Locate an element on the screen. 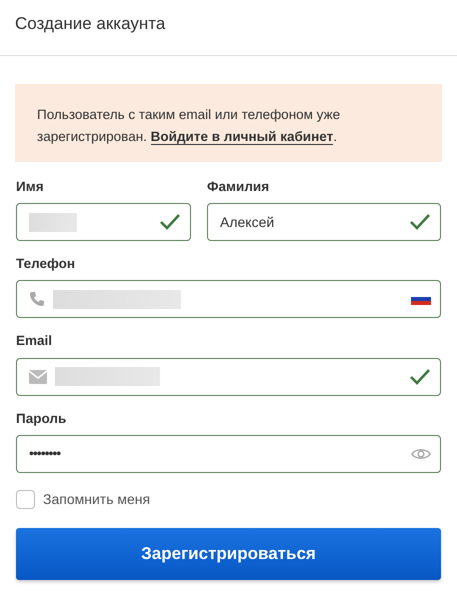 The height and width of the screenshot is (606, 457). envelope-icon is located at coordinates (38, 377).